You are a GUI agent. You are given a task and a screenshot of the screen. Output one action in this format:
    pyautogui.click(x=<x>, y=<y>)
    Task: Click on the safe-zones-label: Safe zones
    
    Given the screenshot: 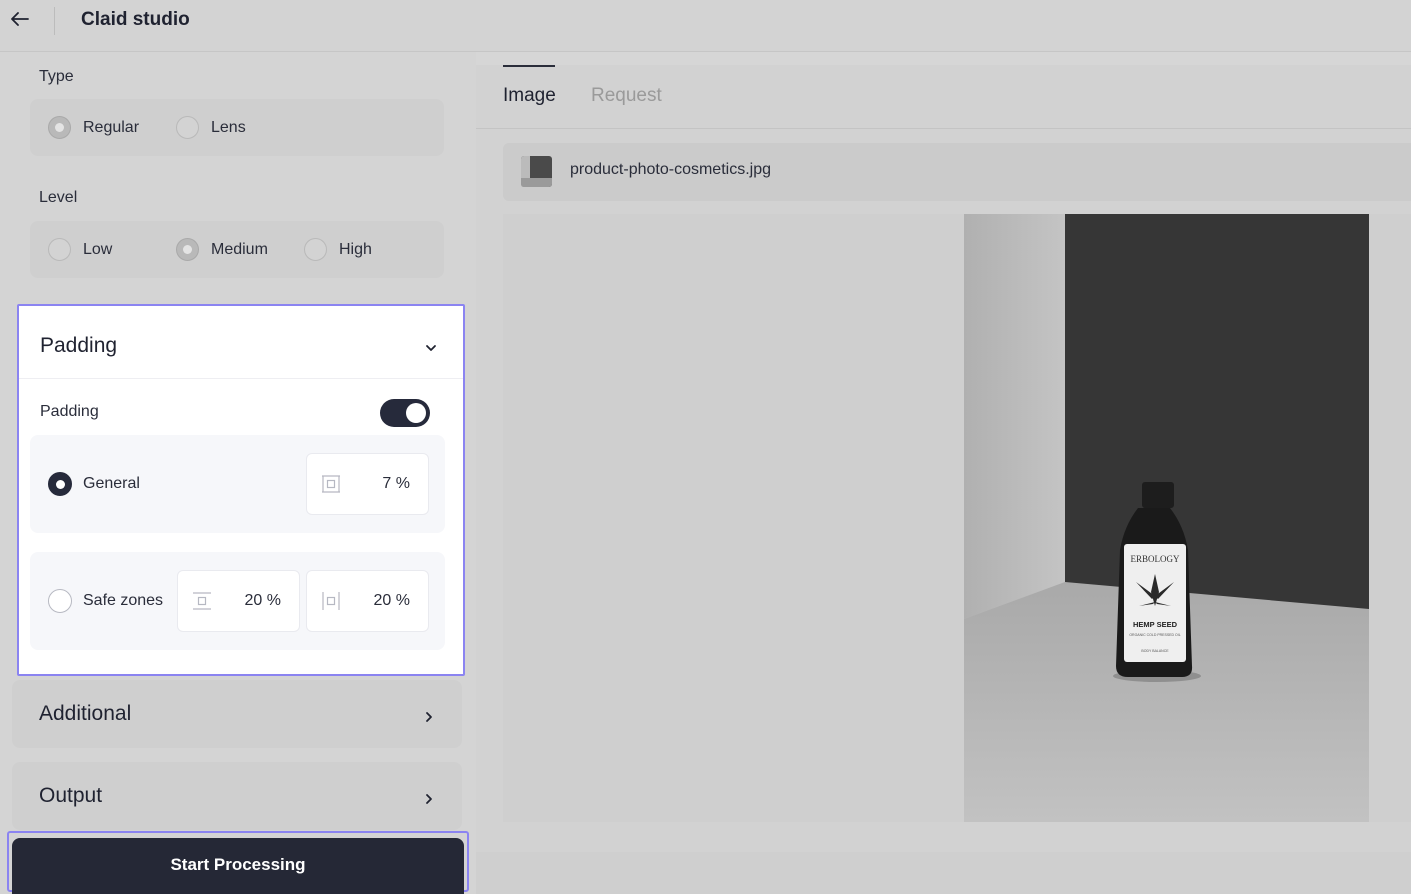 What is the action you would take?
    pyautogui.click(x=123, y=600)
    